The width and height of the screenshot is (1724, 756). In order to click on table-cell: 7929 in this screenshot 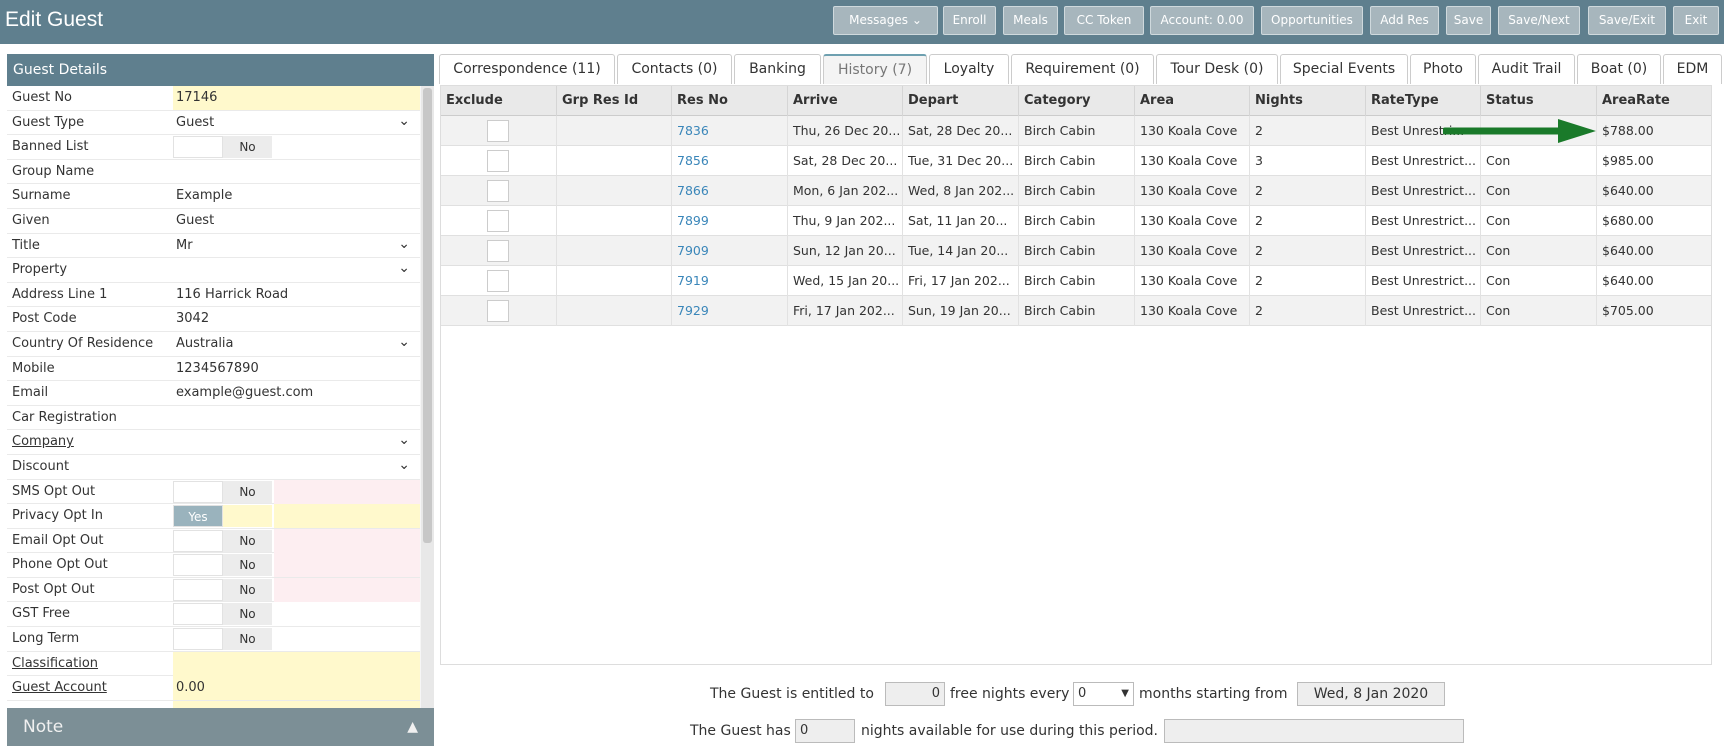, I will do `click(730, 311)`.